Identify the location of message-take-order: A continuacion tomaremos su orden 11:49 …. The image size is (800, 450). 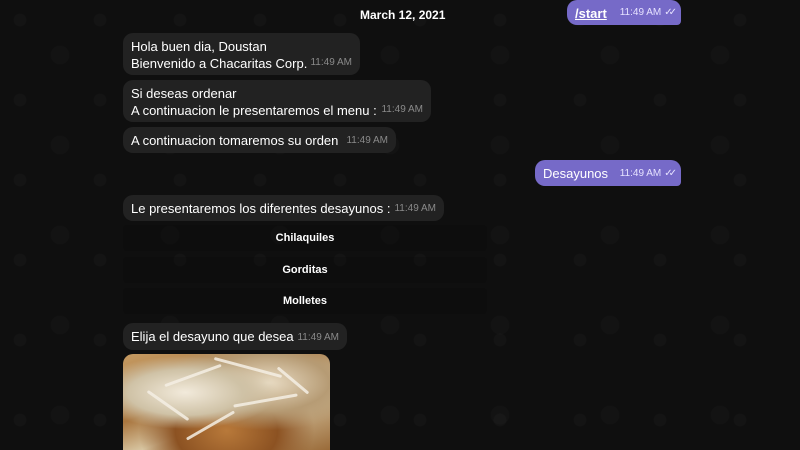
(259, 140).